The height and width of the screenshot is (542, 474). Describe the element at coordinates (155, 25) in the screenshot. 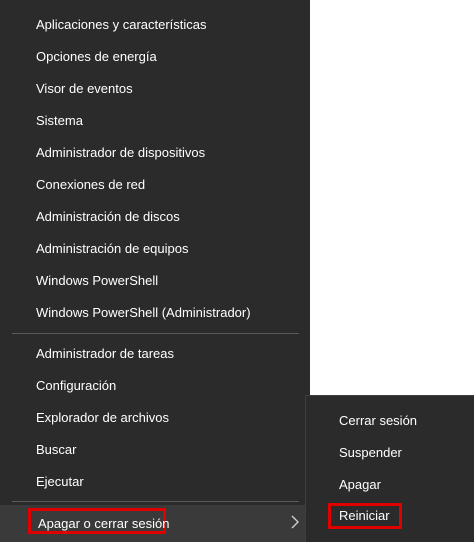

I see `menu-item-apps-features: Aplicaciones y características` at that location.